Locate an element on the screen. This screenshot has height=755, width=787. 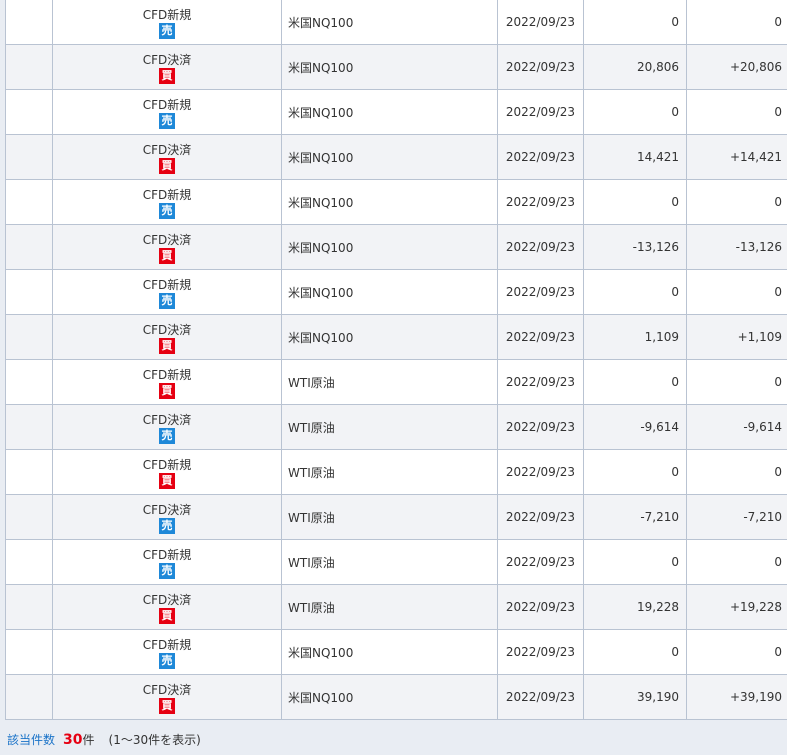
total-profit-loss-value: +20,806 is located at coordinates (736, 67).